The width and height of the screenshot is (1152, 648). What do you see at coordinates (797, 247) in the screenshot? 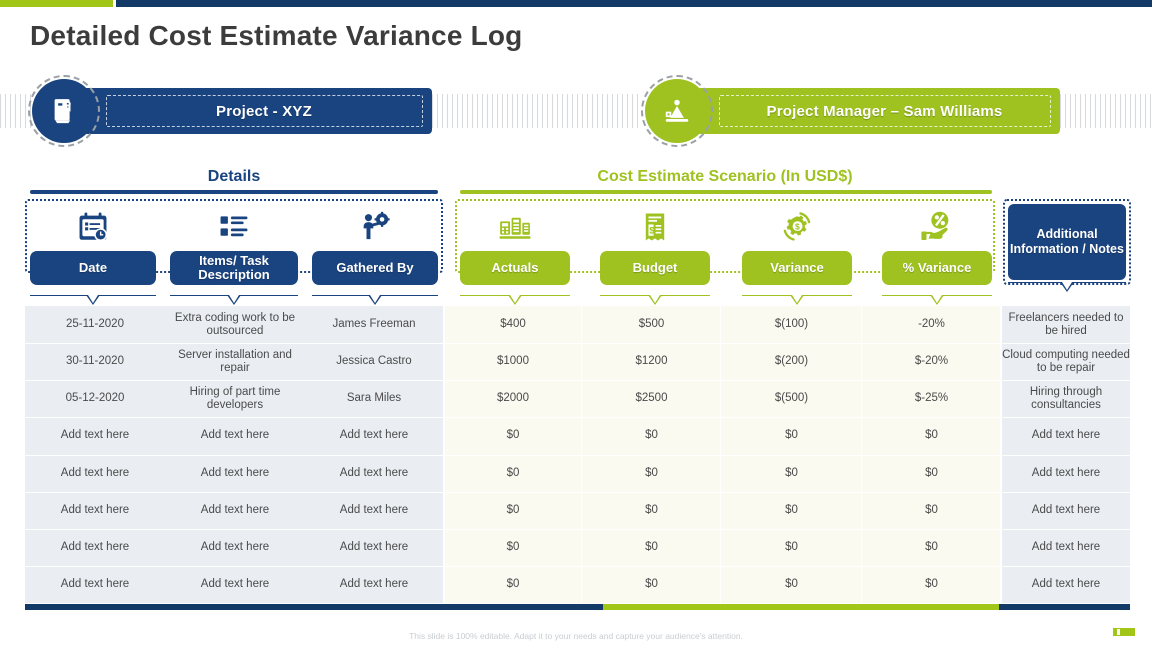
I see `column-header-variance: $ Variance` at bounding box center [797, 247].